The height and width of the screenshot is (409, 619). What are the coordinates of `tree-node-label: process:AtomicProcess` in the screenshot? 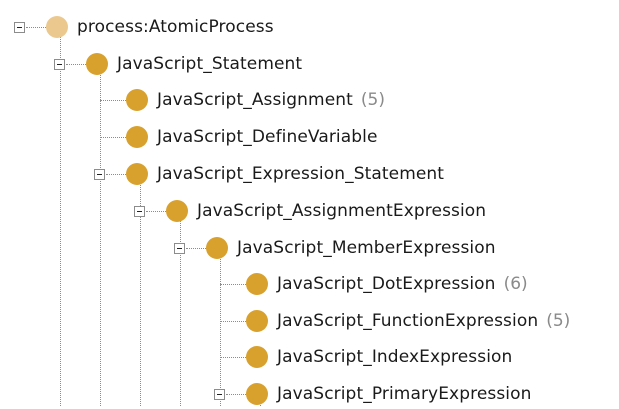 It's located at (175, 27).